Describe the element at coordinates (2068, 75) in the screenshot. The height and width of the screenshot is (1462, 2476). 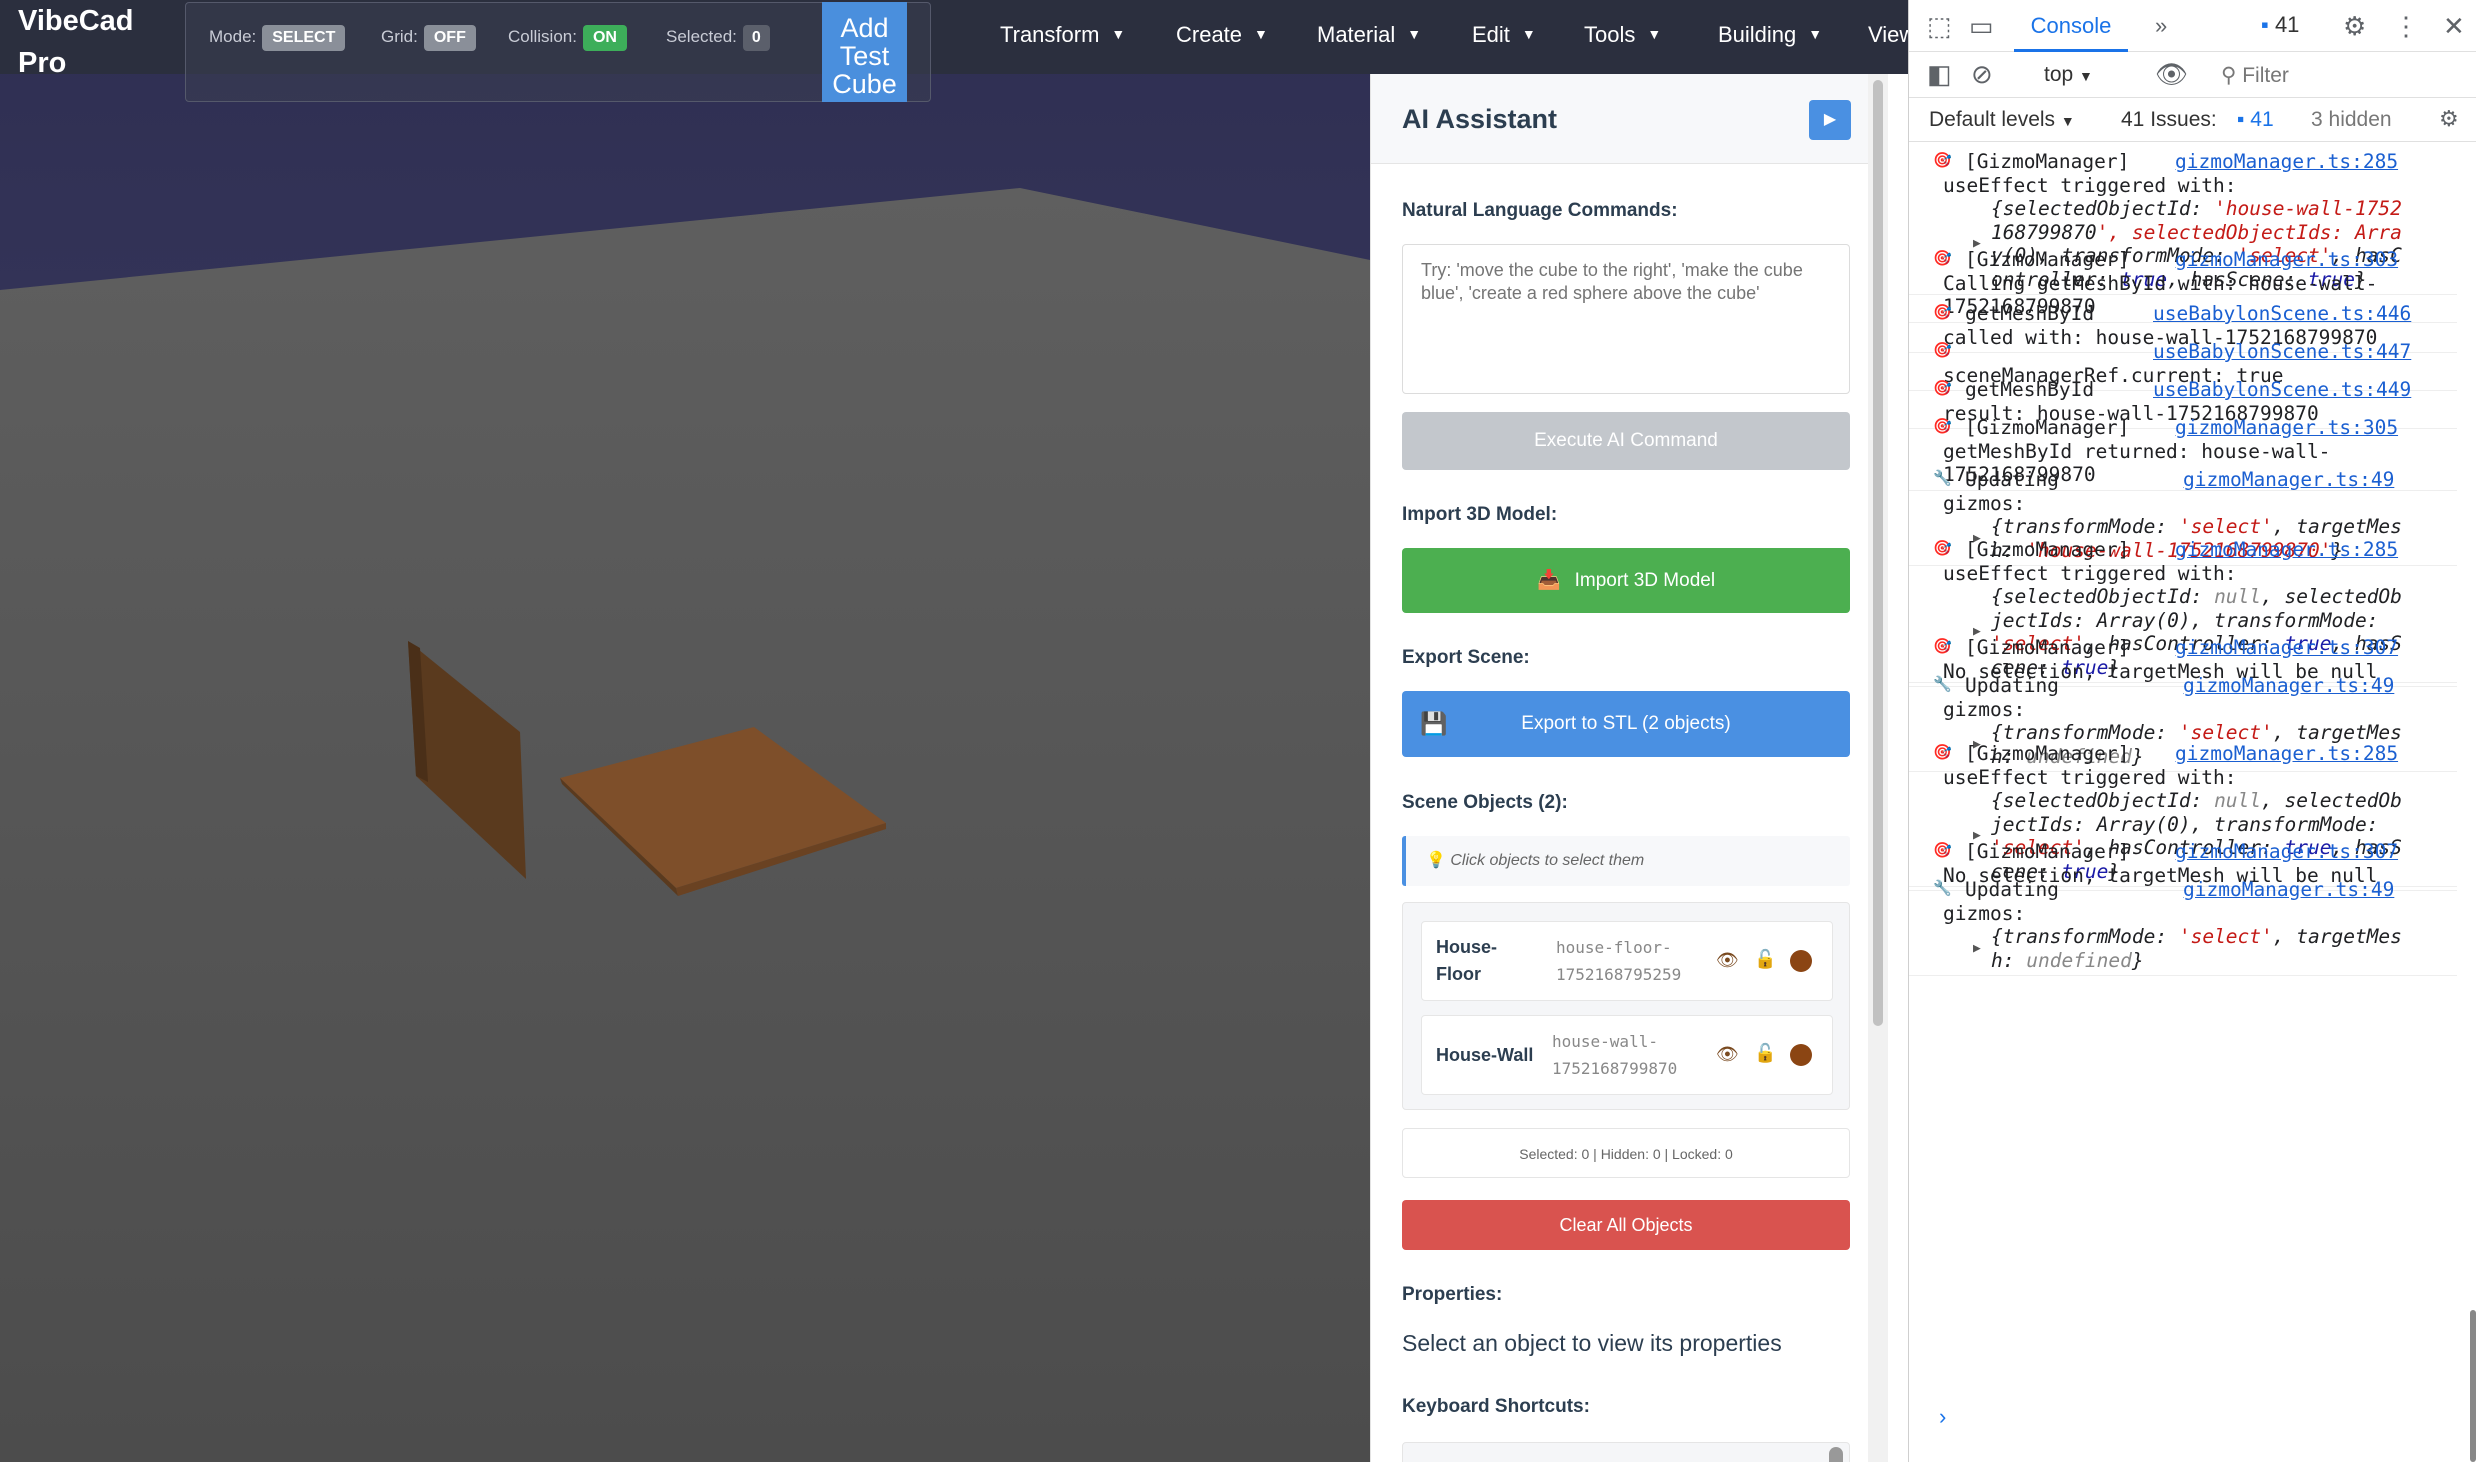
I see `context-selector: top ▼` at that location.